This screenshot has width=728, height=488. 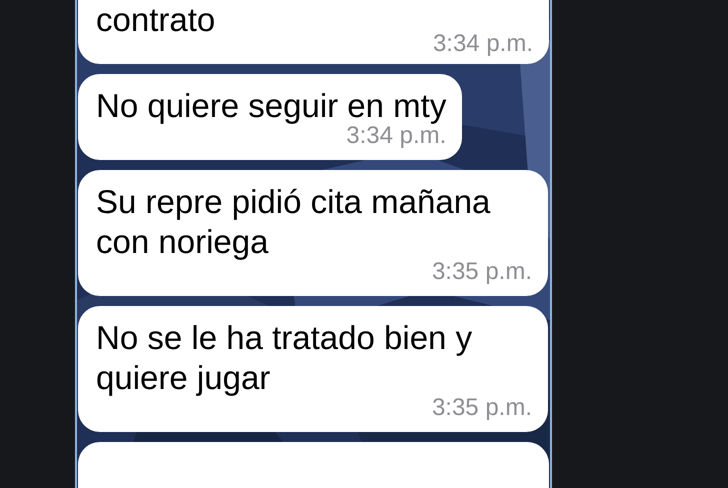 What do you see at coordinates (271, 106) in the screenshot?
I see `message-text: No quiere seguir en mty` at bounding box center [271, 106].